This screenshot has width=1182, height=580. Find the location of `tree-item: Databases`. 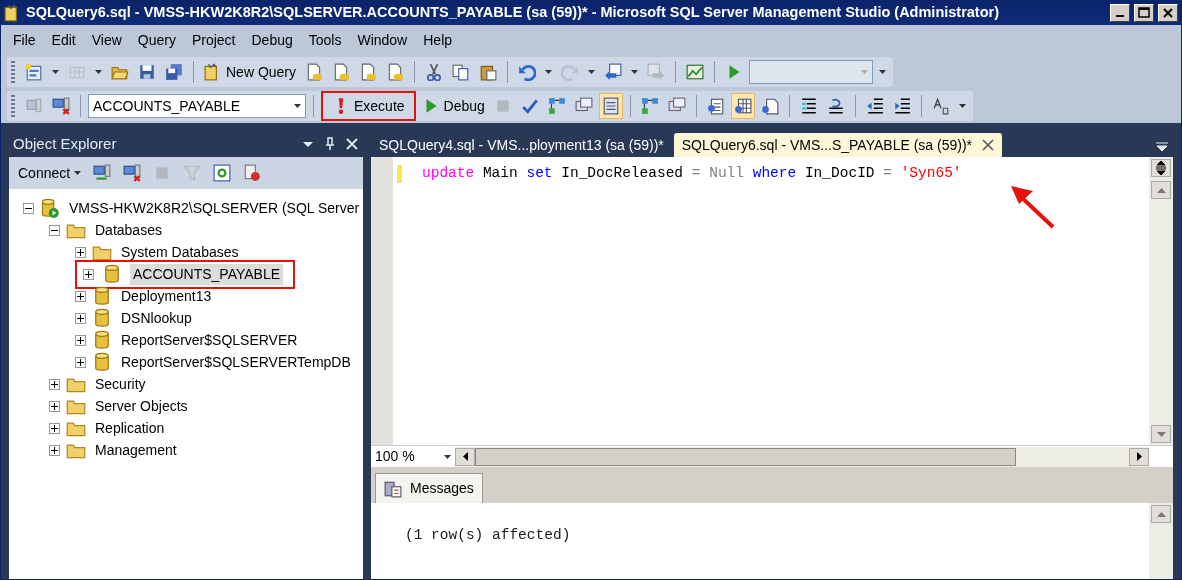

tree-item: Databases is located at coordinates (128, 230).